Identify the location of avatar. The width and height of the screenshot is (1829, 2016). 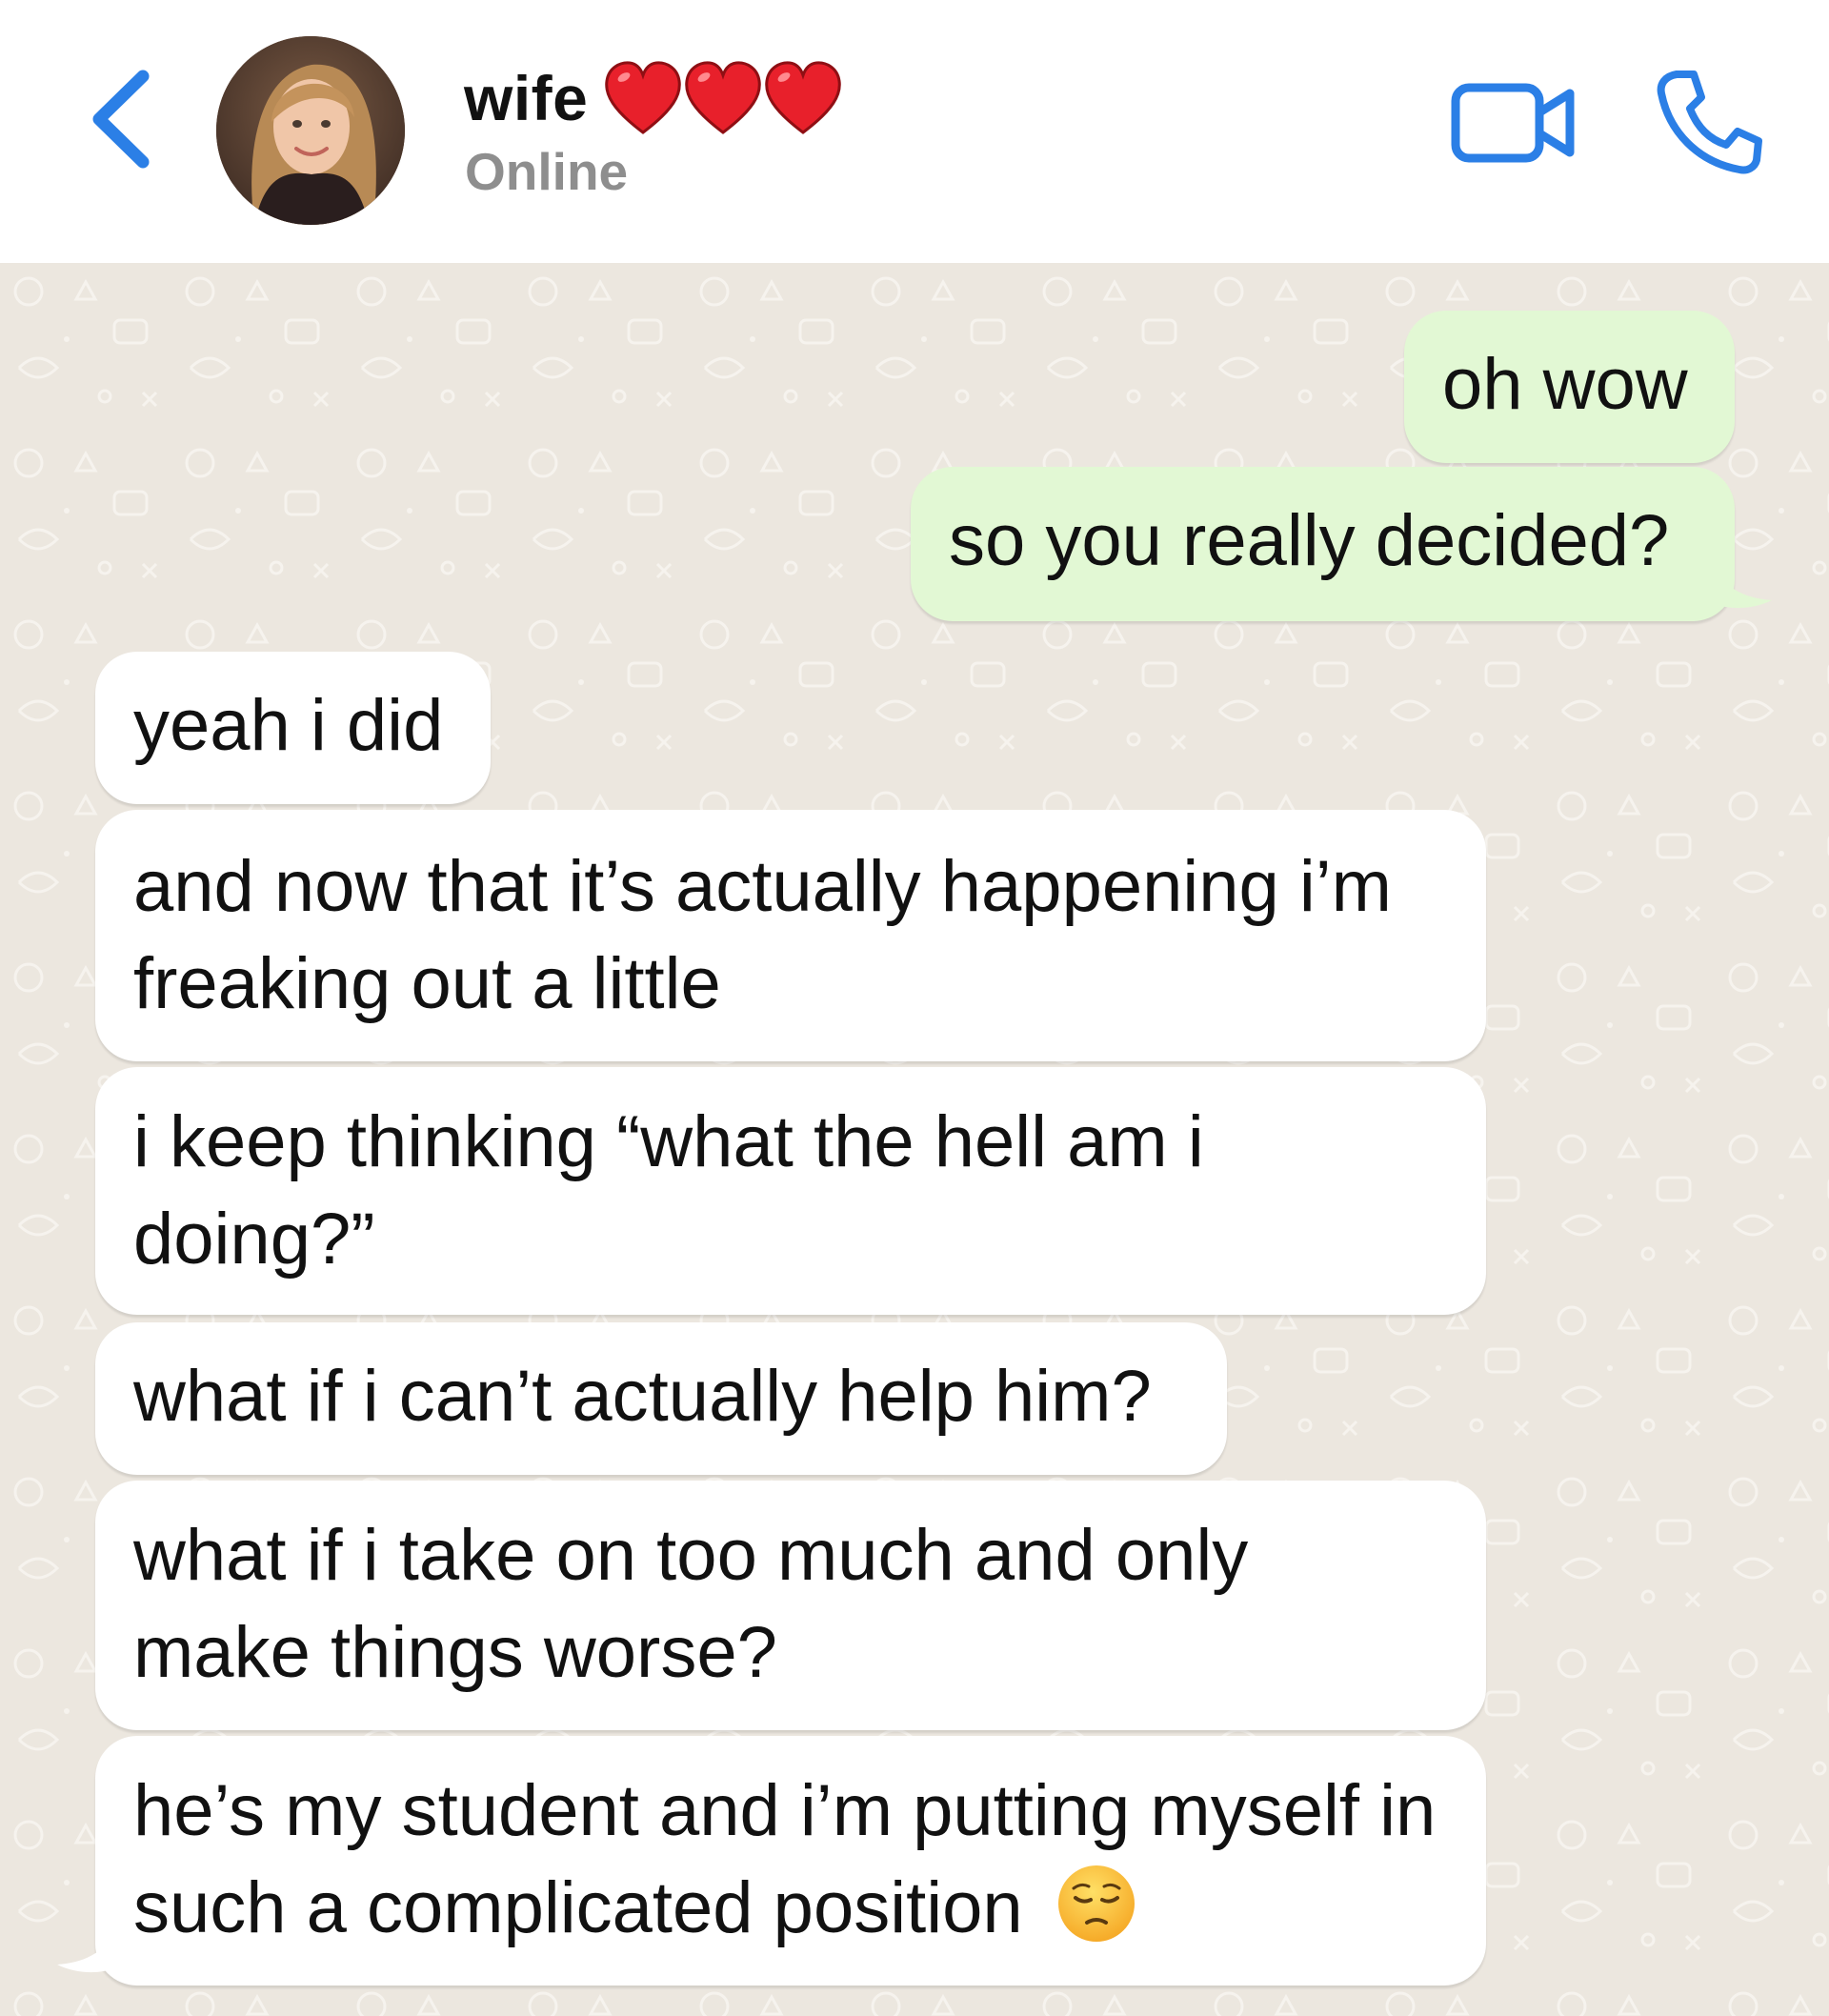
(311, 130).